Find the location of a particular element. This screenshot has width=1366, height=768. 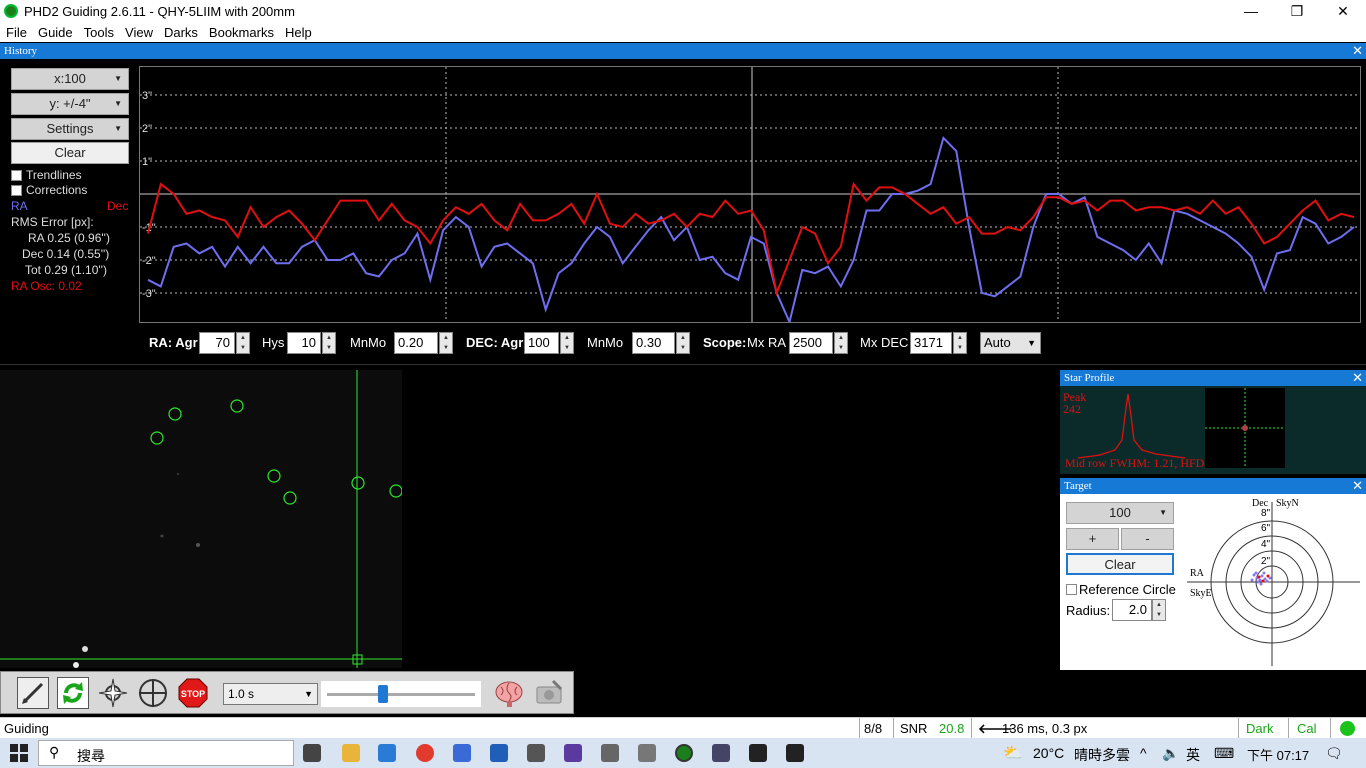

weather-temp: 20°C is located at coordinates (1049, 753).